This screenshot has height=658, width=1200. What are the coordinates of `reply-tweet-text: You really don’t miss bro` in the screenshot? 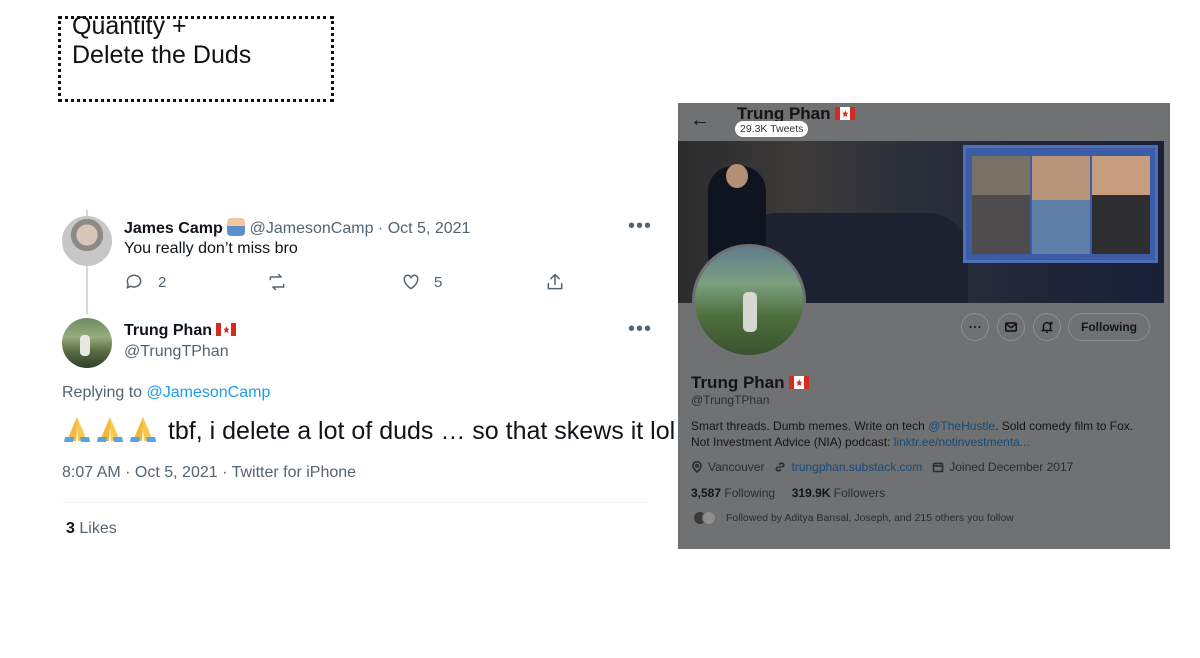 It's located at (211, 248).